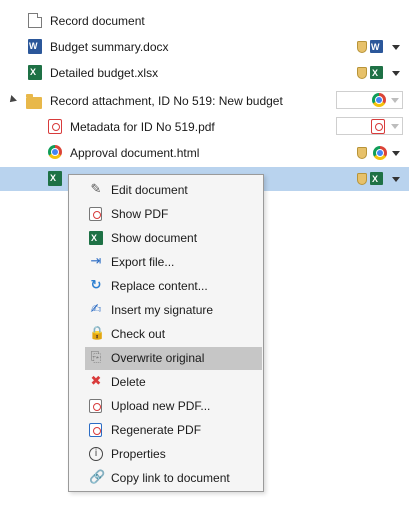 The image size is (409, 508). I want to click on menu-item-regenerate-pdf: Regenerate PDF, so click(173, 430).